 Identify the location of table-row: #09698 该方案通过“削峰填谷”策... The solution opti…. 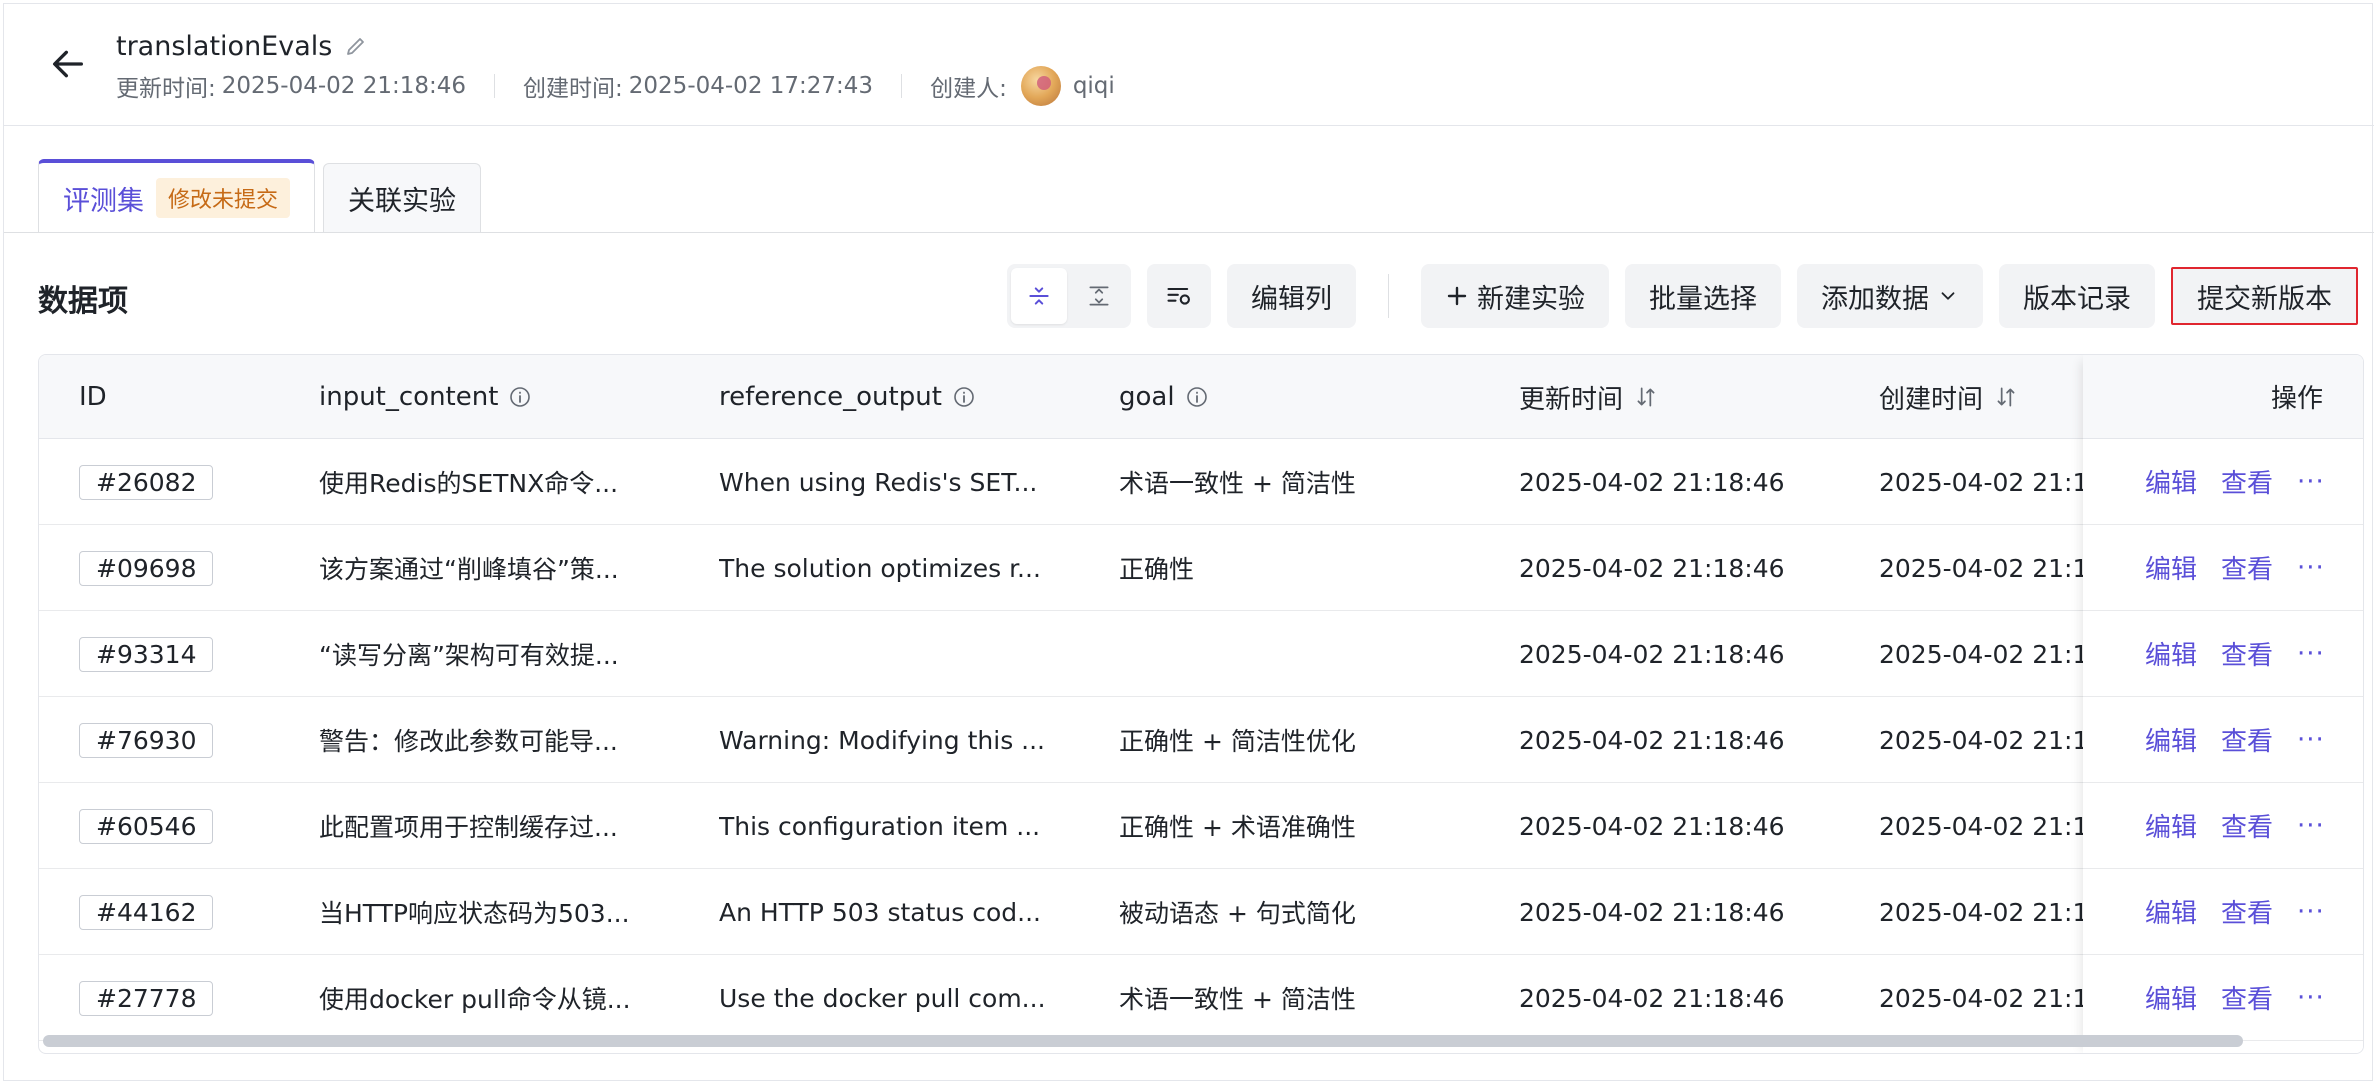
(1201, 568).